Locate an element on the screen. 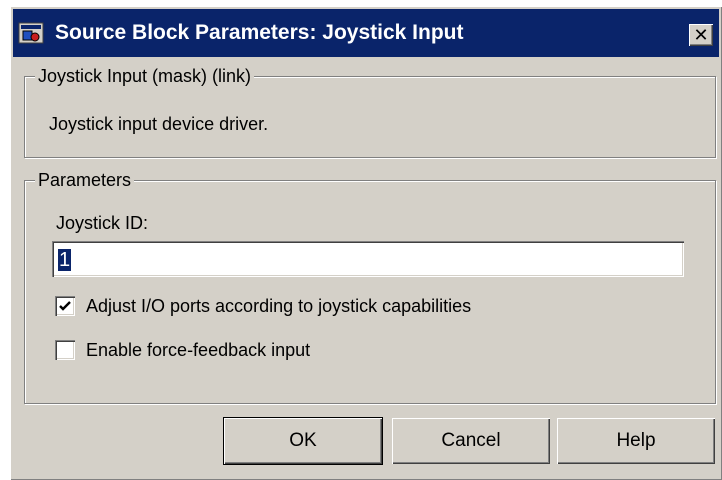 This screenshot has height=480, width=722. close-button: ✕ is located at coordinates (701, 35).